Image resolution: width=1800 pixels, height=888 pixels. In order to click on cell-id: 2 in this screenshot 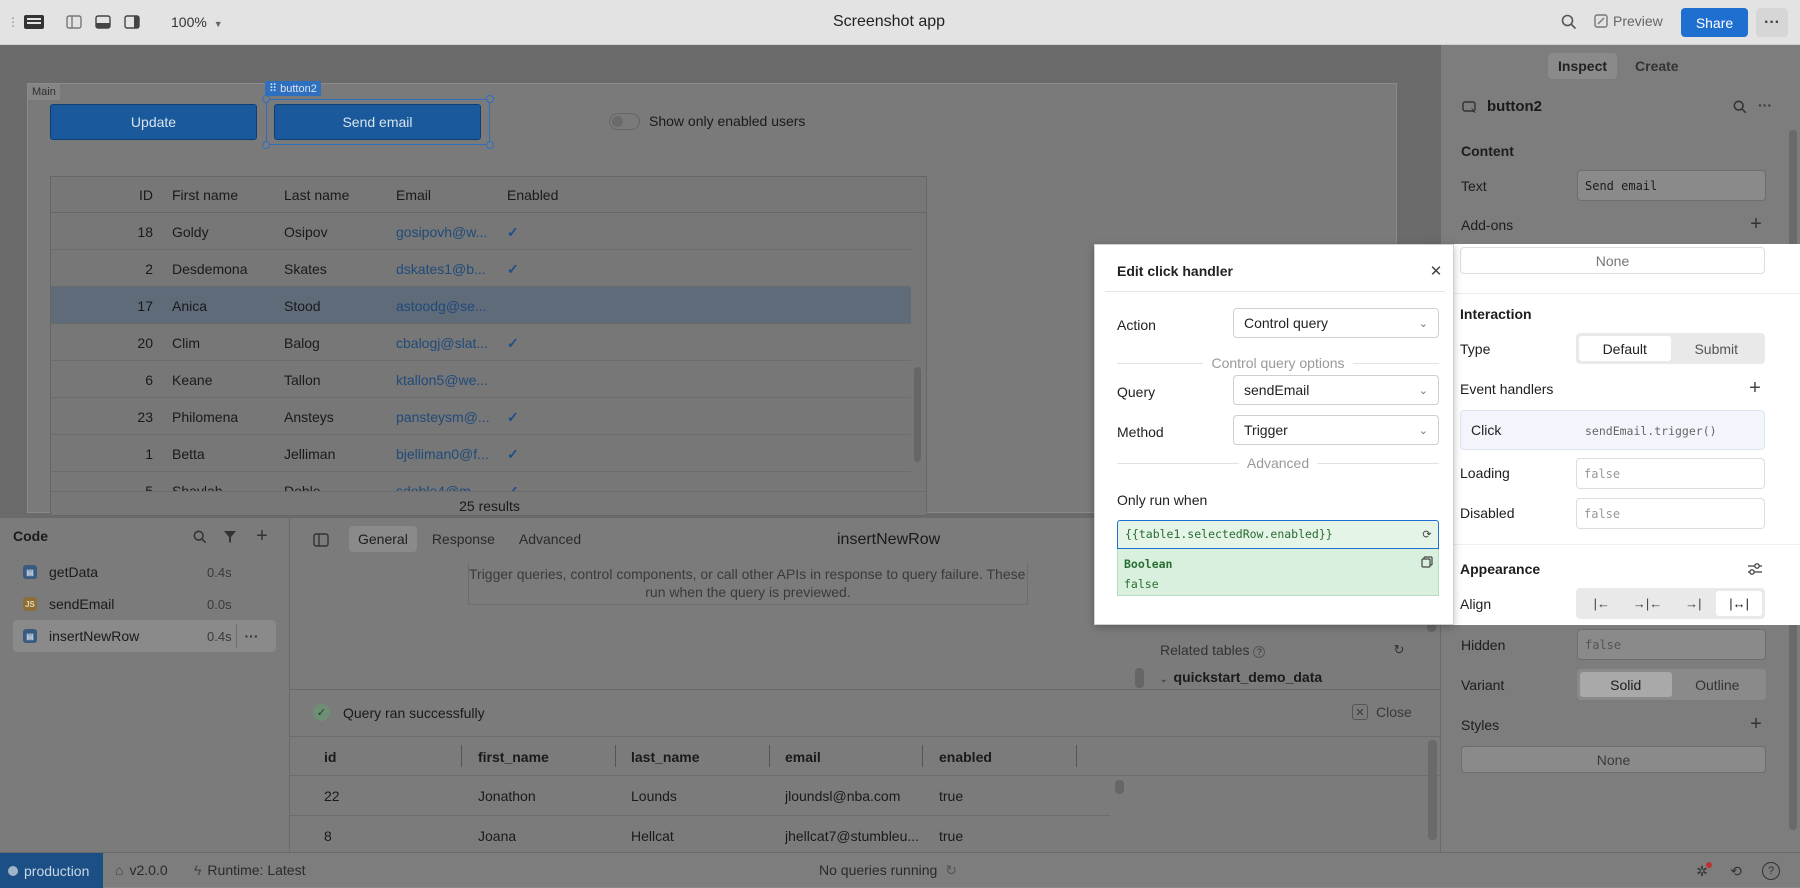, I will do `click(149, 269)`.